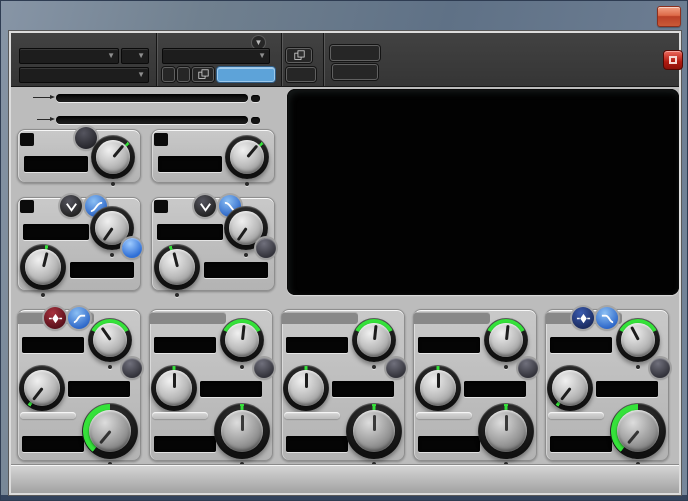  What do you see at coordinates (113, 160) in the screenshot?
I see `input-gain-knob` at bounding box center [113, 160].